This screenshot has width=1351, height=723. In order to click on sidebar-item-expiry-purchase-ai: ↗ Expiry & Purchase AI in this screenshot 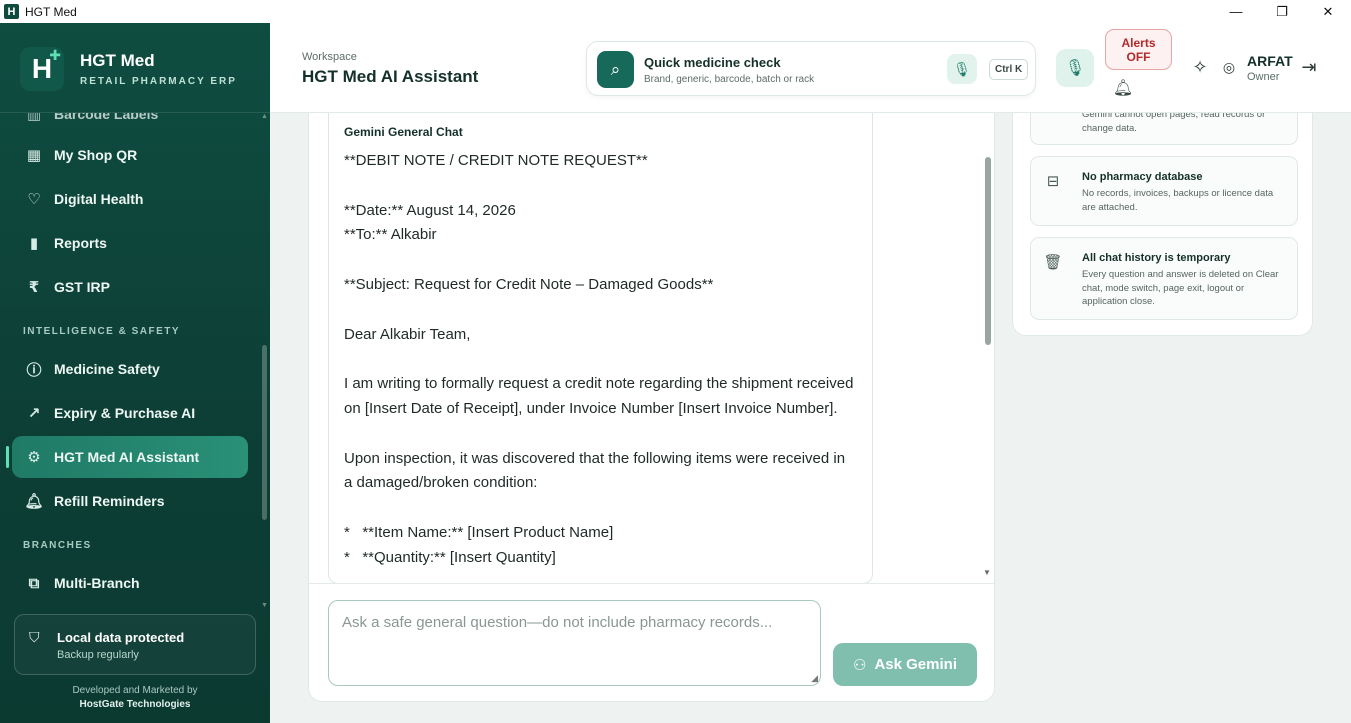, I will do `click(130, 413)`.